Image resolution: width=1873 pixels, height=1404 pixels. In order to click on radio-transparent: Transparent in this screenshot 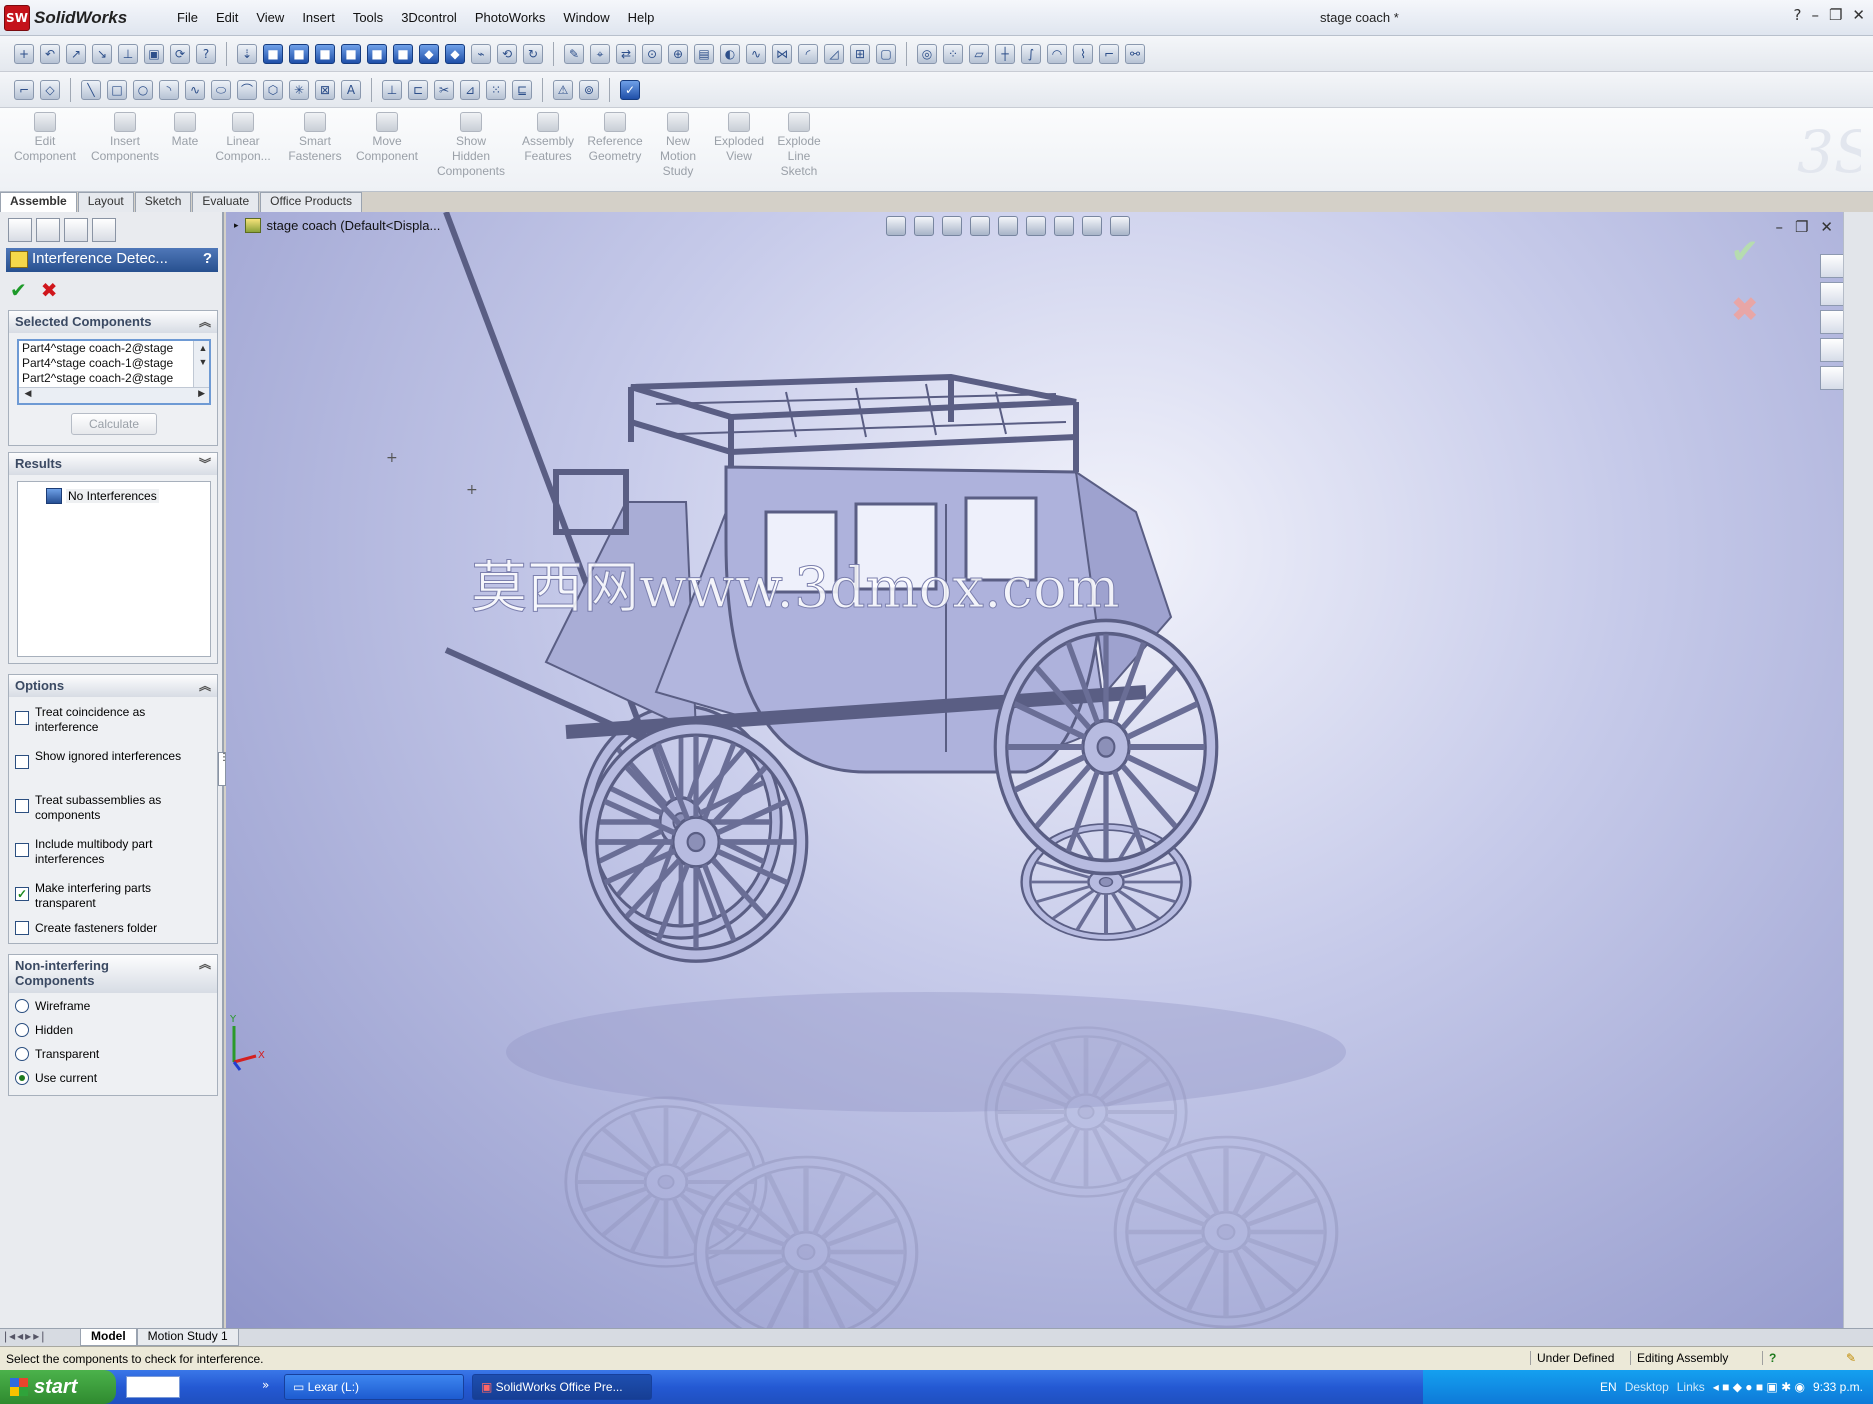, I will do `click(113, 1054)`.